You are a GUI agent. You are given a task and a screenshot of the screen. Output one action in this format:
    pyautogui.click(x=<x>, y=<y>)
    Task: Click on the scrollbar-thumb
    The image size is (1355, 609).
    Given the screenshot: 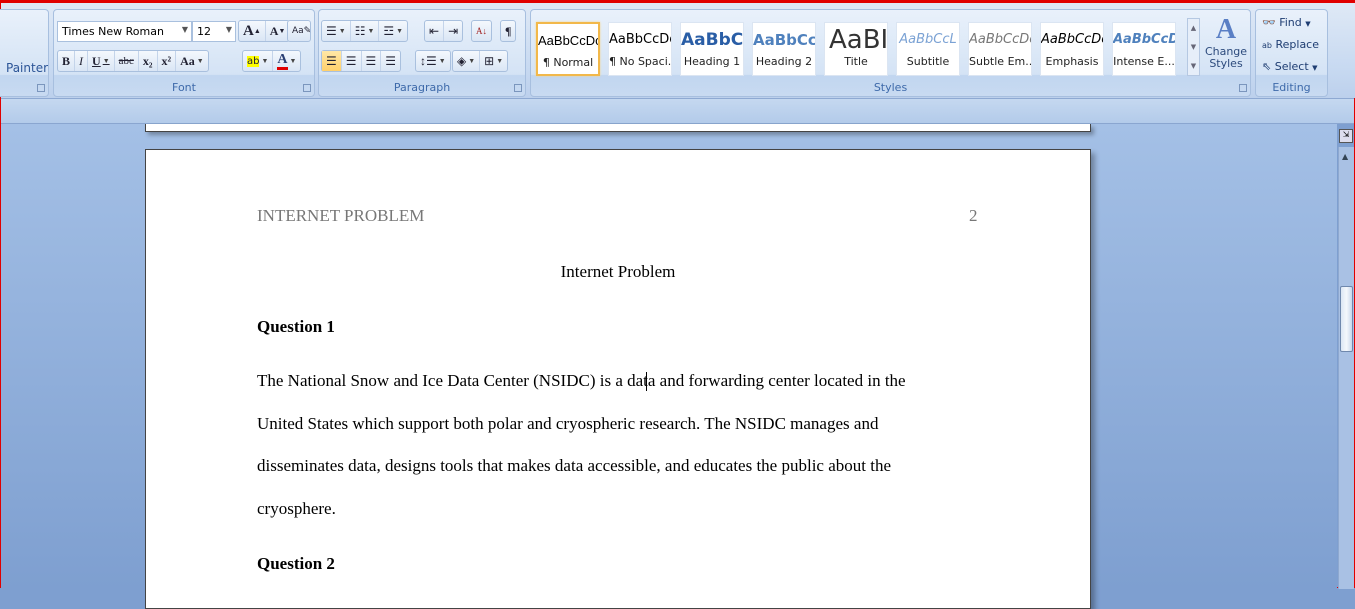 What is the action you would take?
    pyautogui.click(x=1346, y=319)
    